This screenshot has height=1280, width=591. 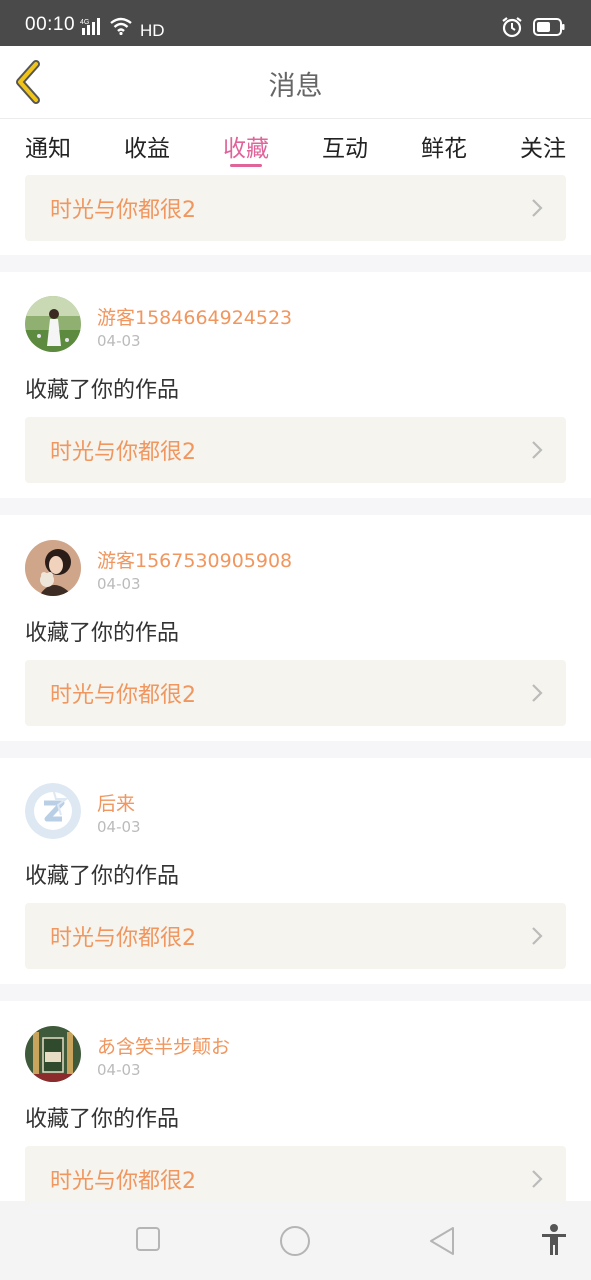 What do you see at coordinates (295, 23) in the screenshot?
I see `status-bar: 00:10 4G HD` at bounding box center [295, 23].